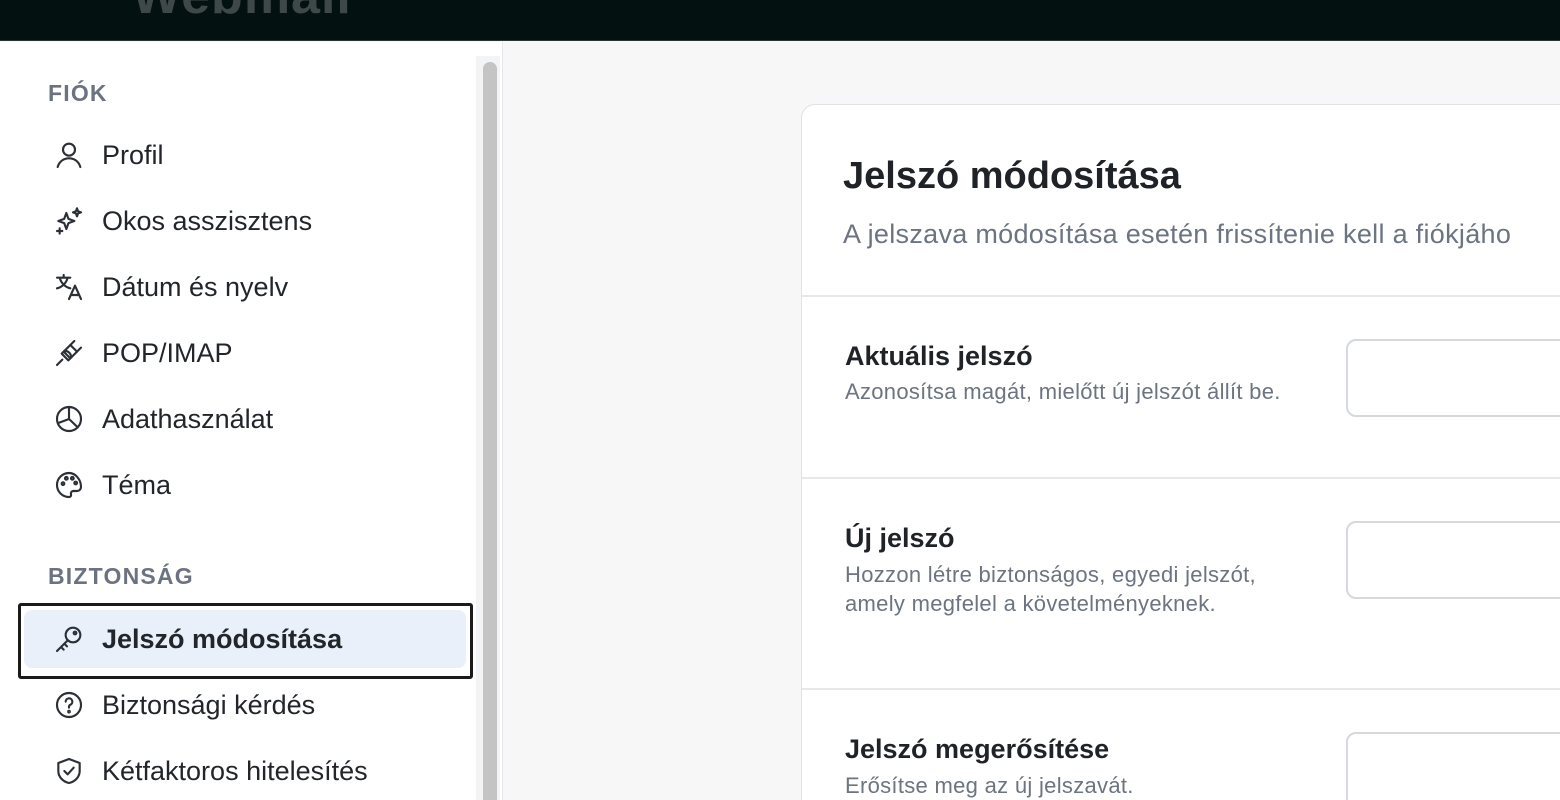 This screenshot has height=800, width=1560. Describe the element at coordinates (1453, 378) in the screenshot. I see `current-password-input` at that location.